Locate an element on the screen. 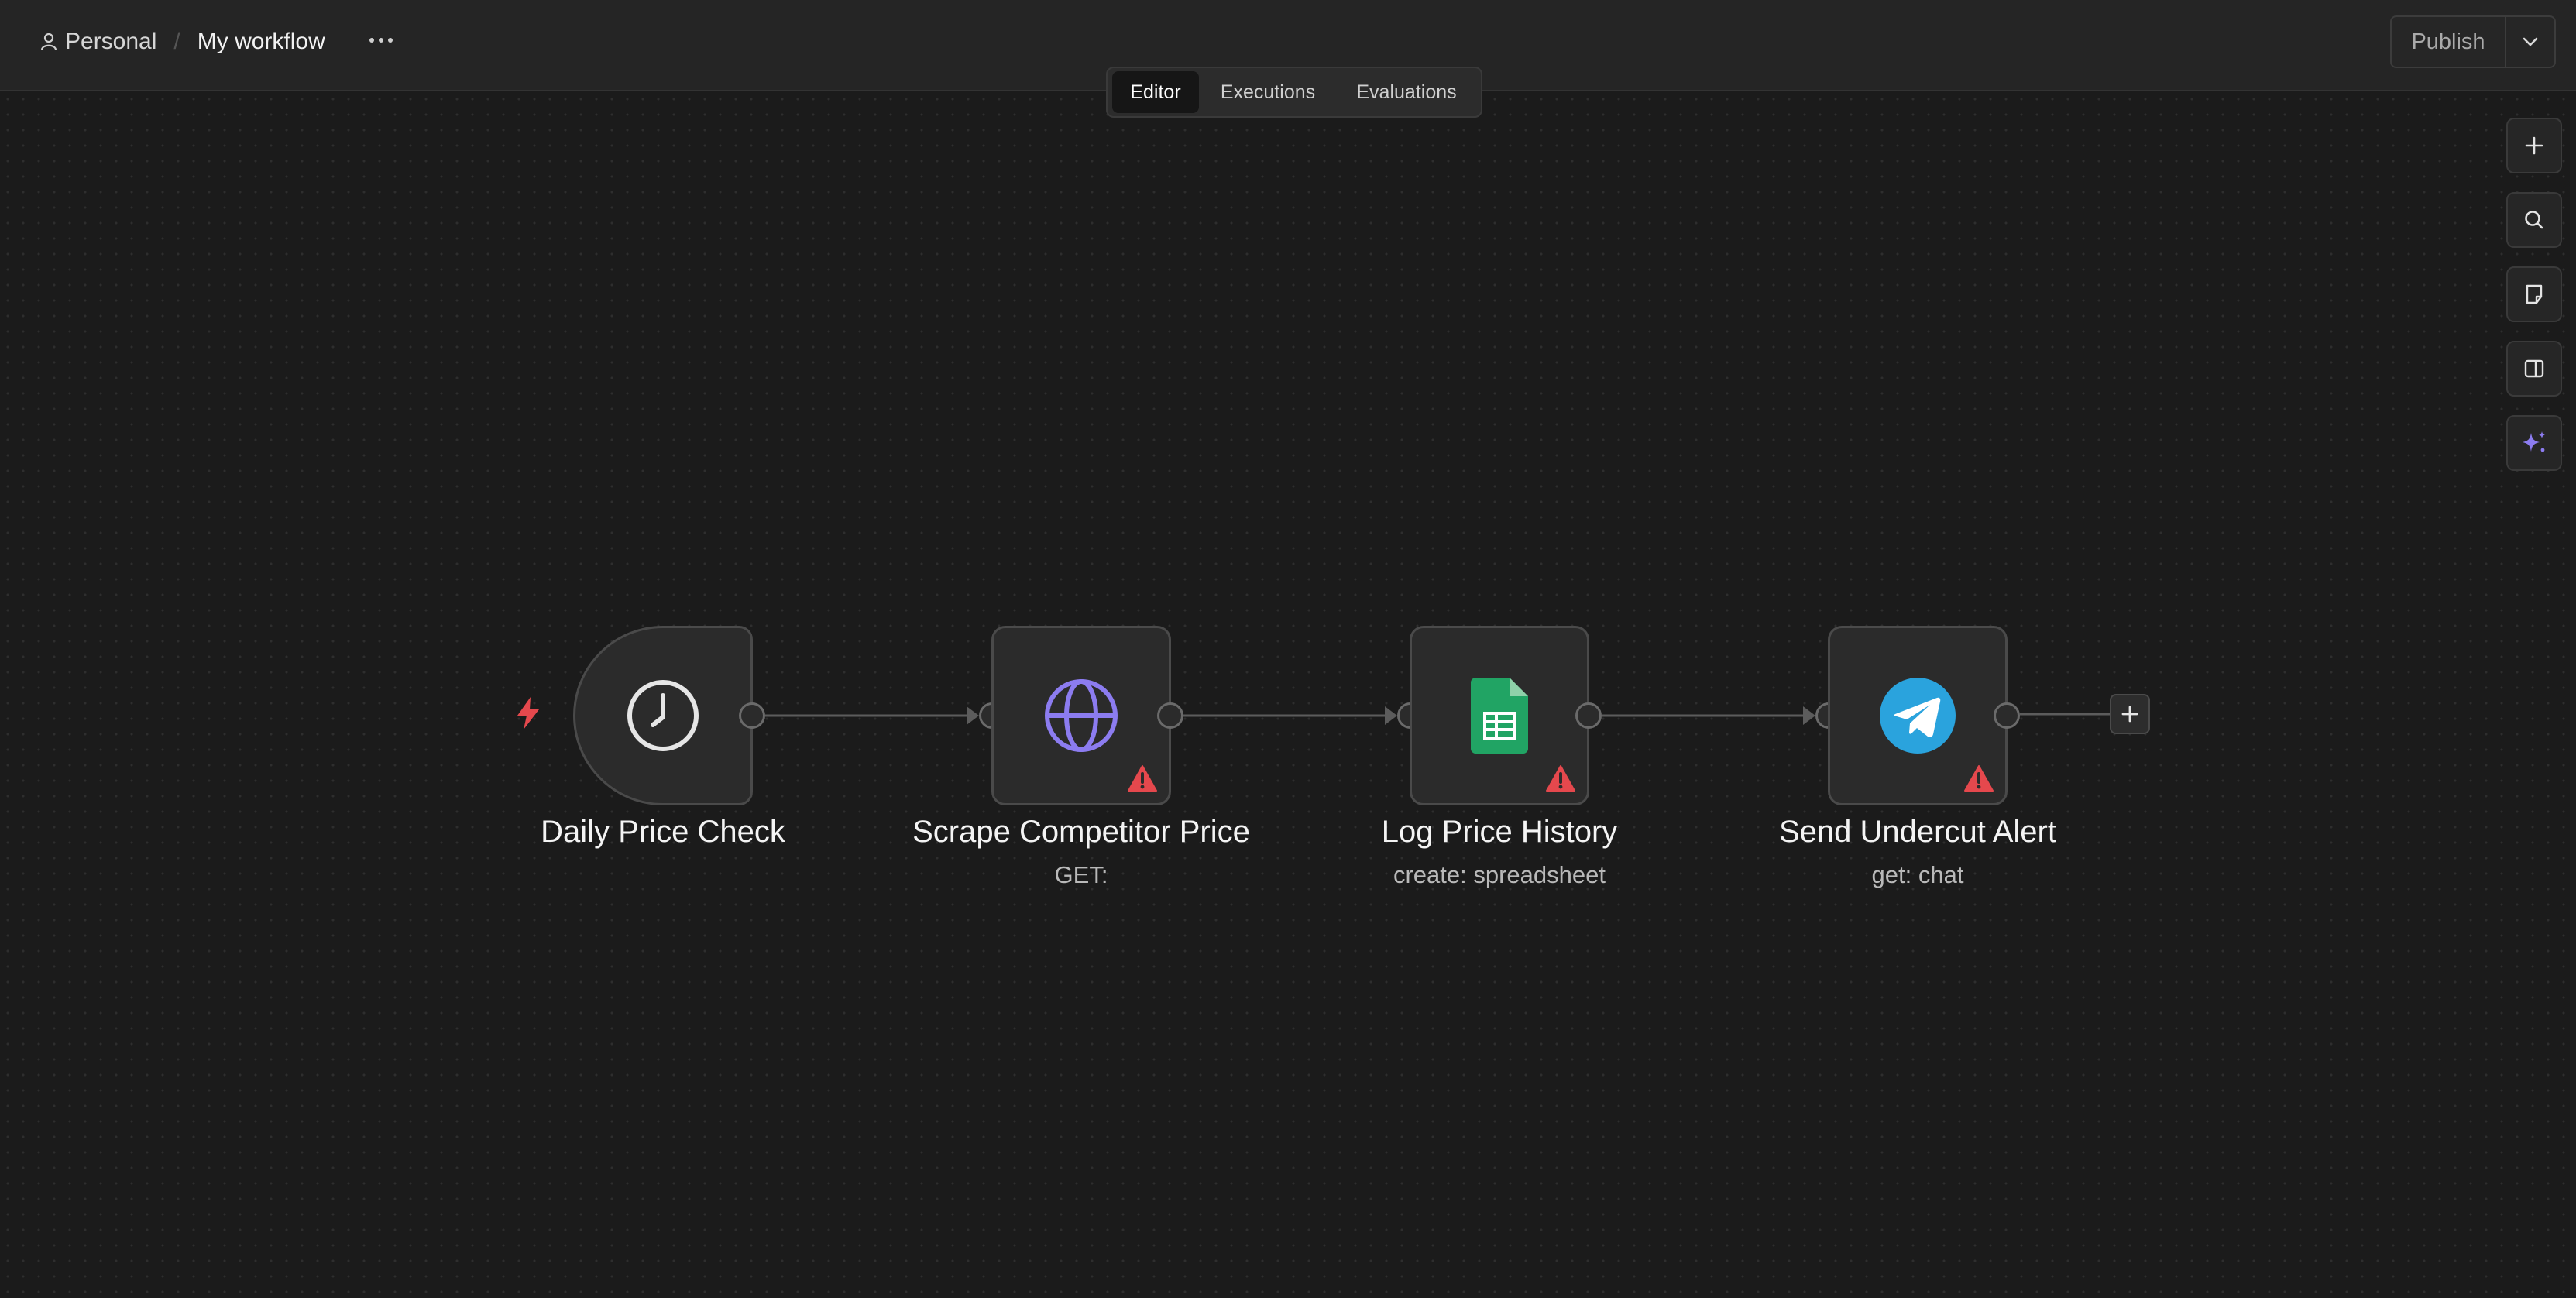 The image size is (2576, 1298). add-next-node-button is located at coordinates (2130, 714).